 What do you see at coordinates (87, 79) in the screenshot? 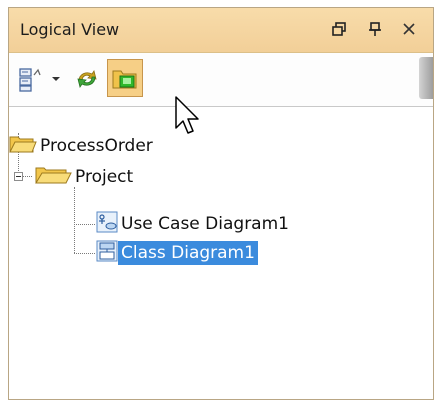
I see `refresh-icon` at bounding box center [87, 79].